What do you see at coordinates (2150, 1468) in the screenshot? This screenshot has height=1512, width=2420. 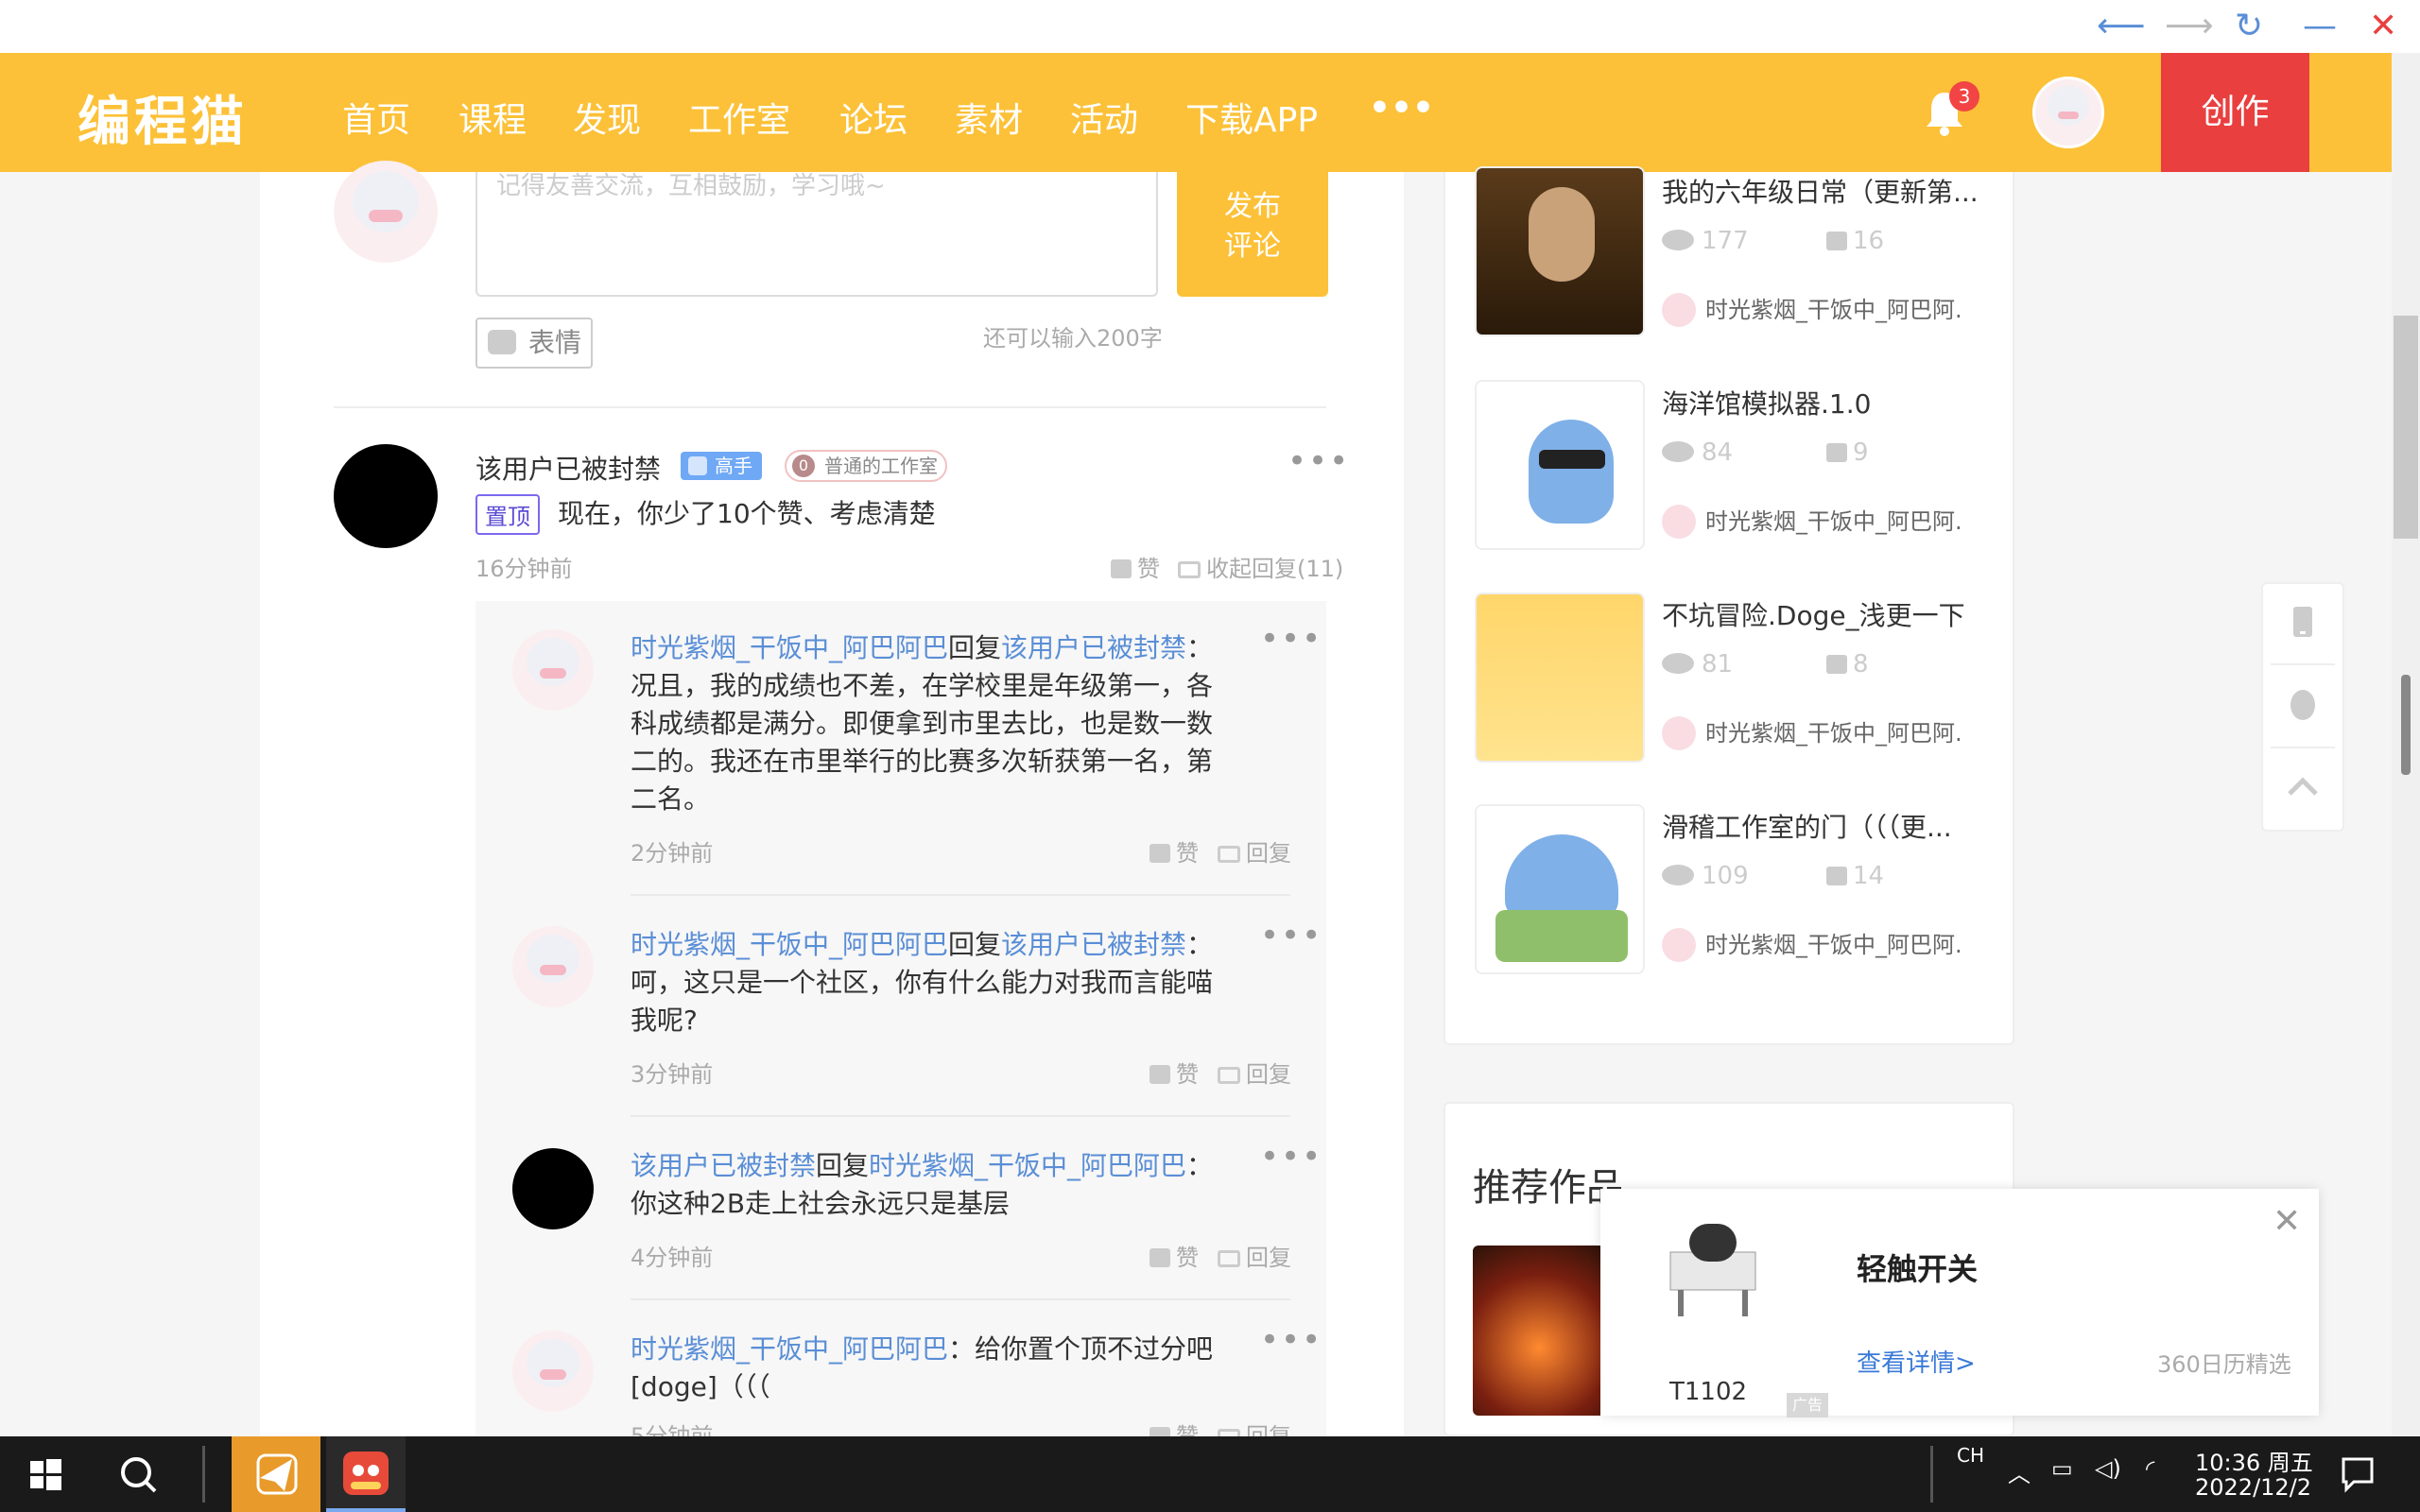 I see `wifi-icon: ◜` at bounding box center [2150, 1468].